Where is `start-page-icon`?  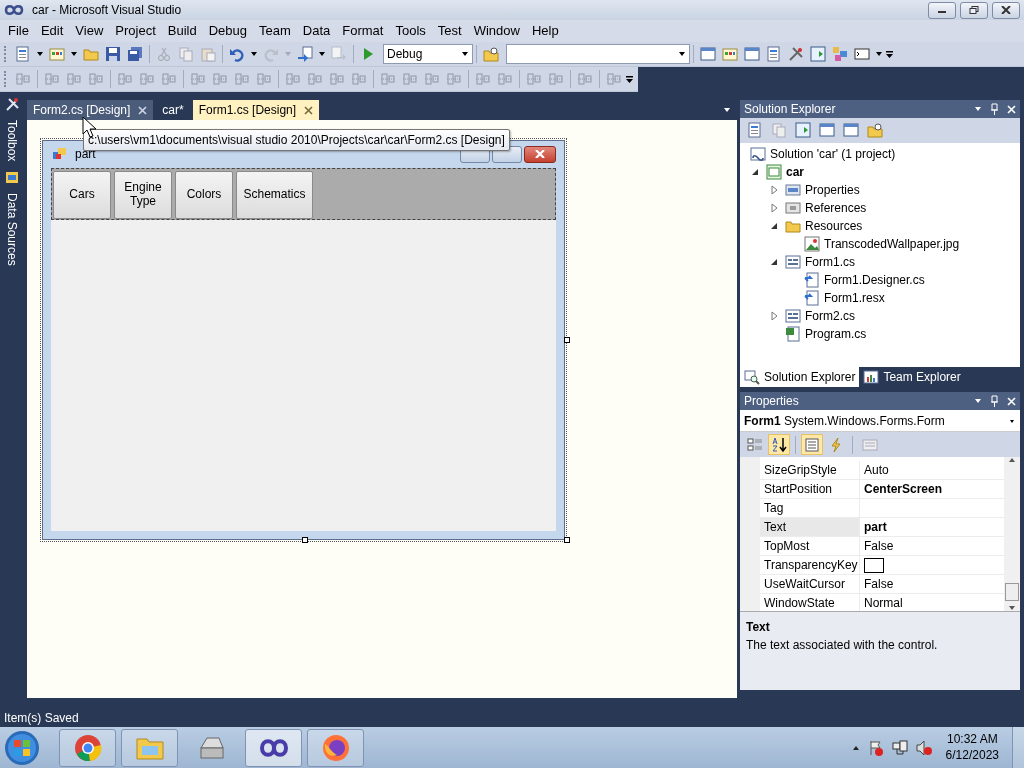 start-page-icon is located at coordinates (818, 54).